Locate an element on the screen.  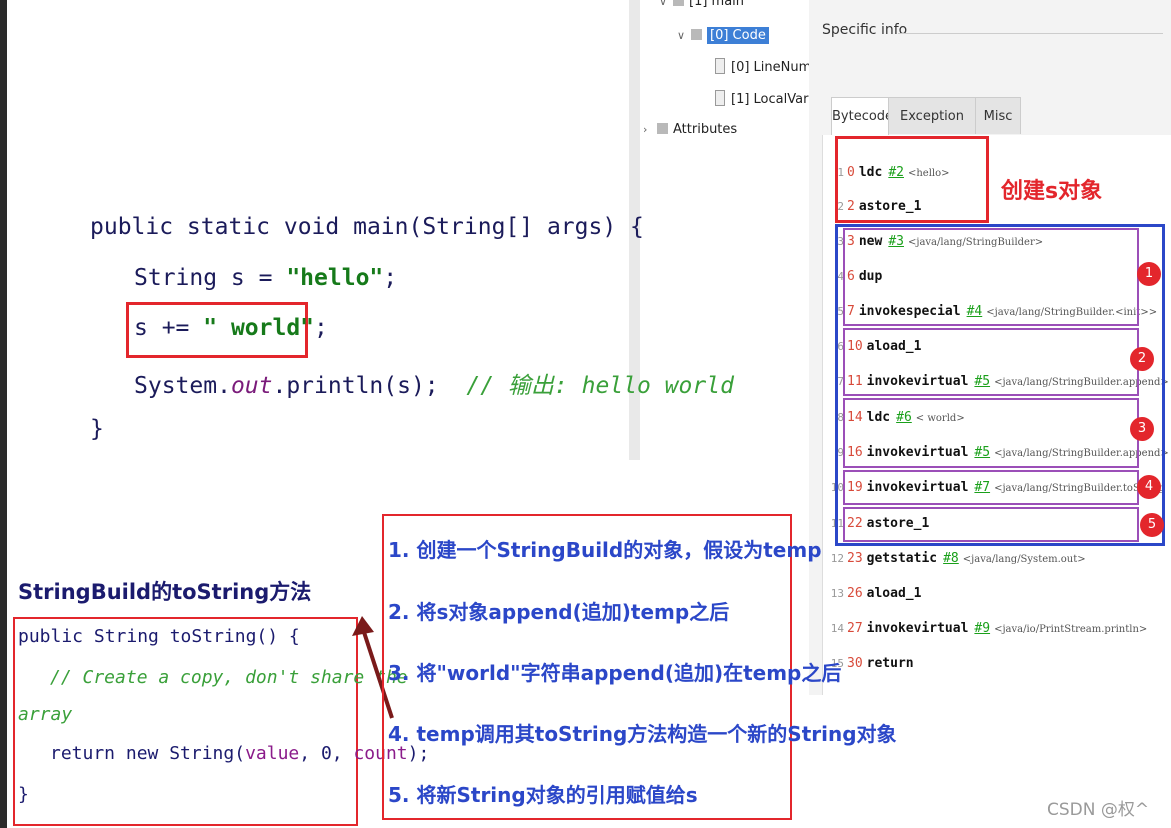
bytecode-row: 13 26 aload_1 is located at coordinates (876, 593).